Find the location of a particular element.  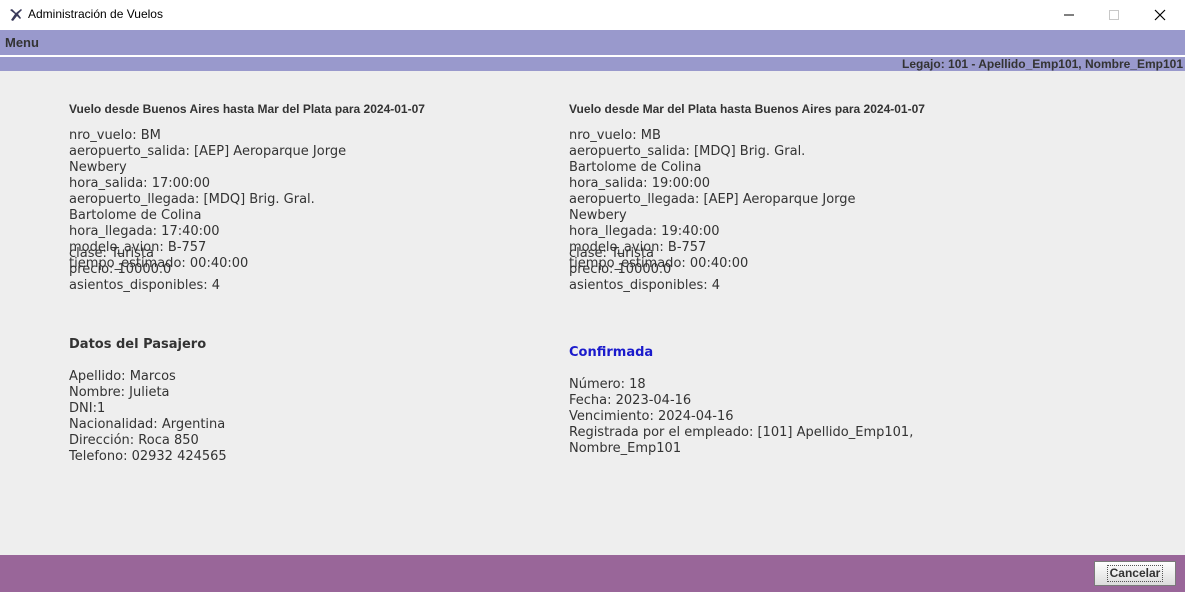

flight-detail-line: hora_salida: 17:00:00 is located at coordinates (140, 183).